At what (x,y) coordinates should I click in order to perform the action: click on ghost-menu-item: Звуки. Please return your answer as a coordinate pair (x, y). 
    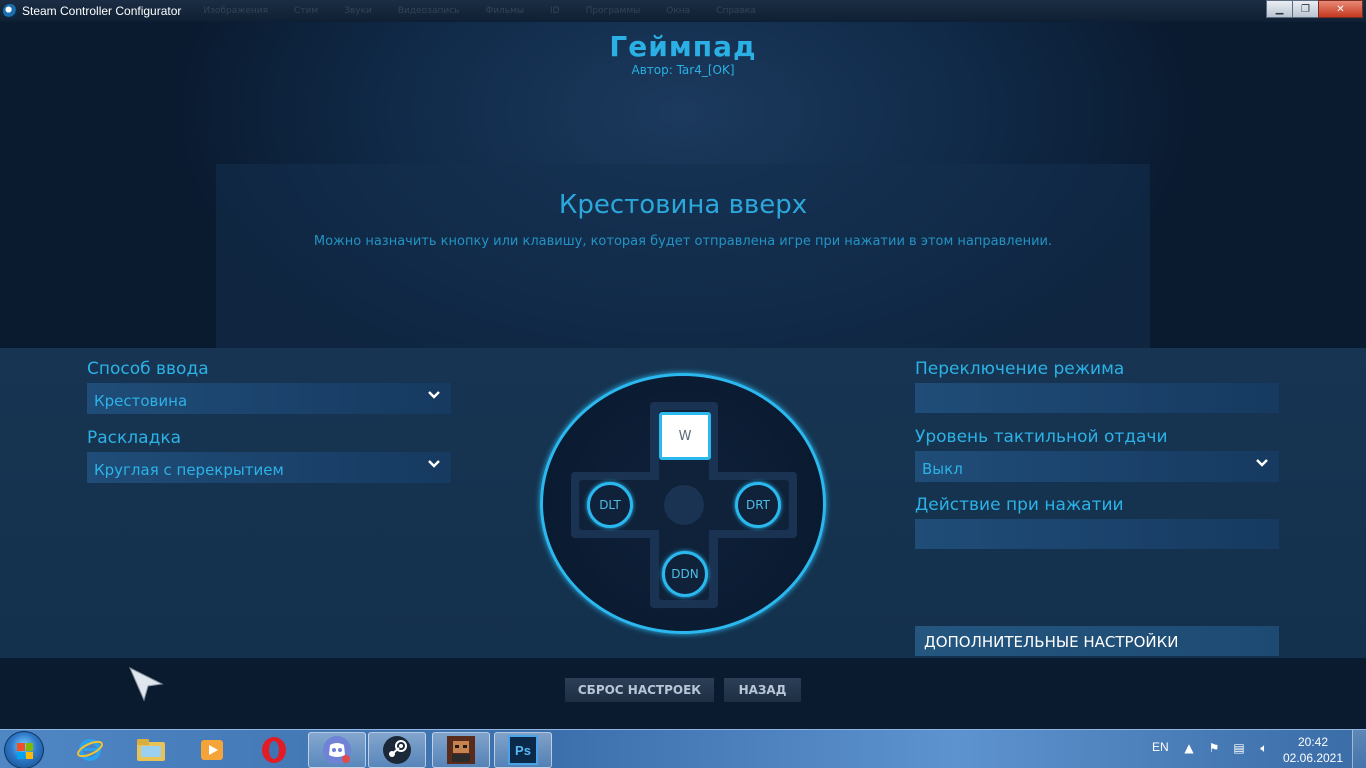
    Looking at the image, I should click on (358, 11).